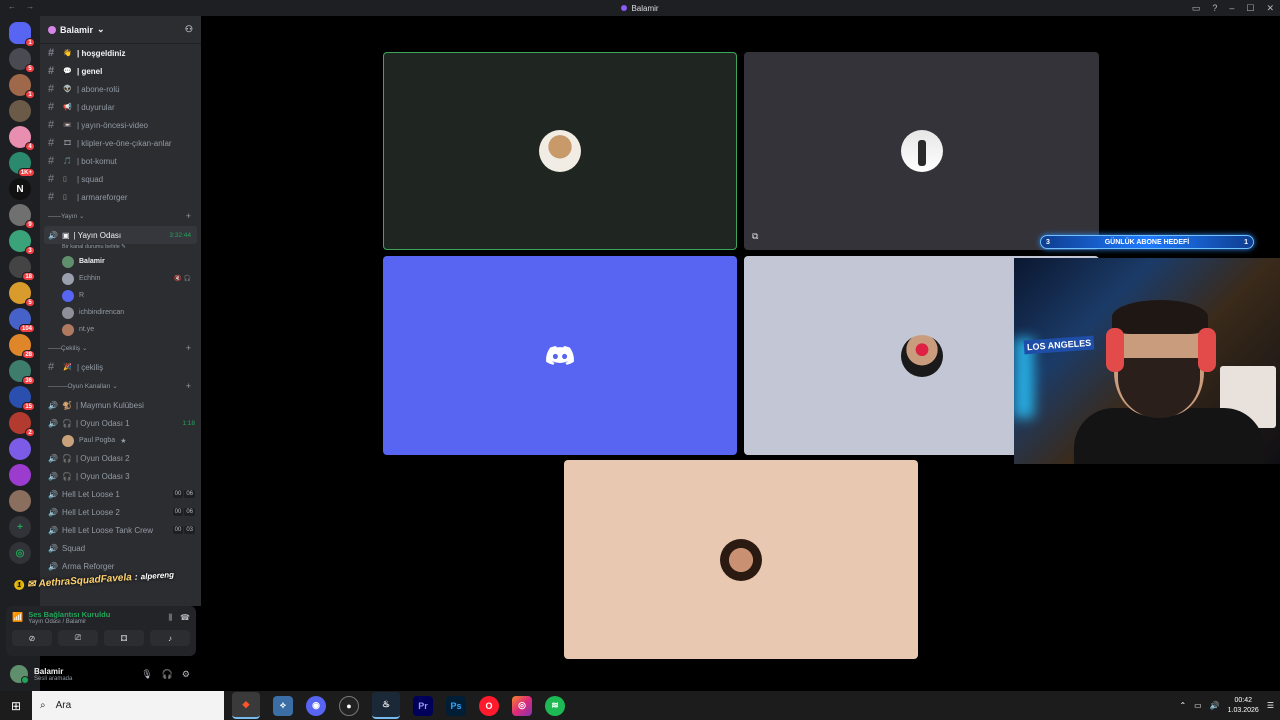 This screenshot has height=720, width=1280. Describe the element at coordinates (22, 86) in the screenshot. I see `server-icon: 1` at that location.